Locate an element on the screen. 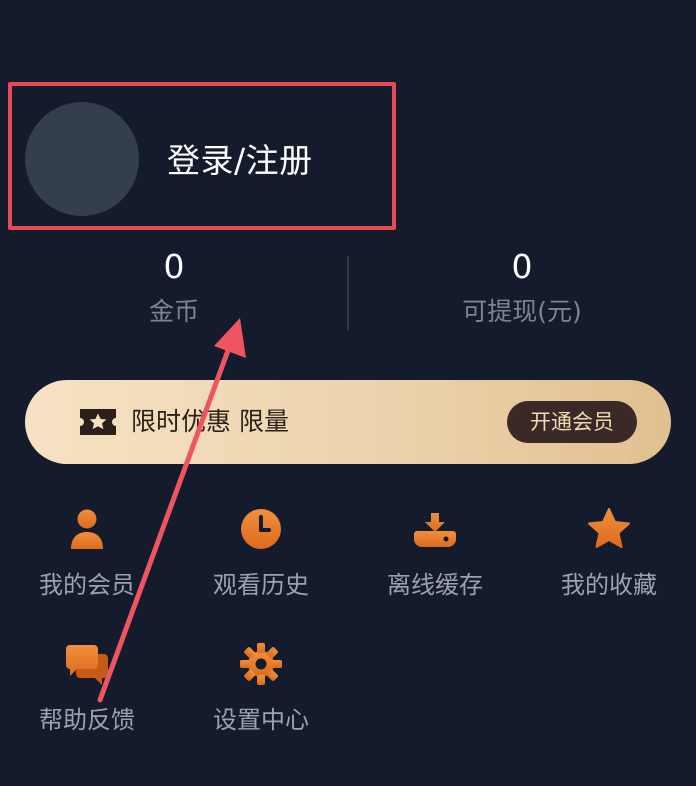 The image size is (696, 786). grid-item-favorites: 我的收藏 is located at coordinates (609, 553).